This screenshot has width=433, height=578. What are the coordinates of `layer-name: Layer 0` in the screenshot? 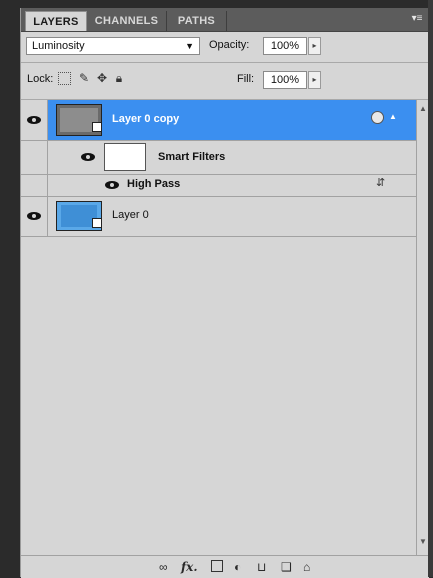 It's located at (130, 215).